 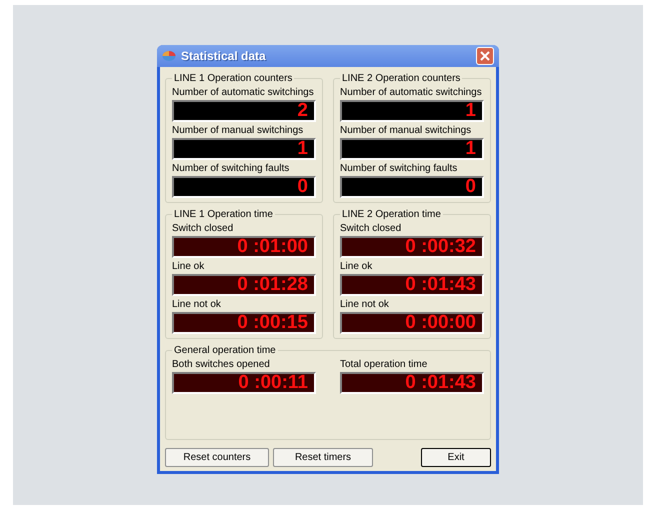 I want to click on timer-display: 0 :01:00, so click(x=244, y=247).